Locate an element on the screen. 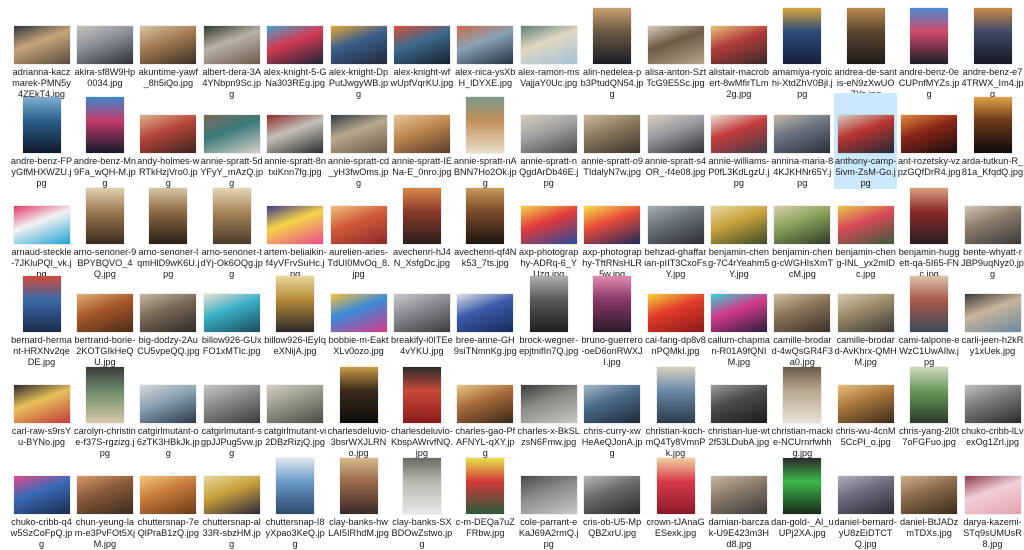 Image resolution: width=1024 pixels, height=550 pixels. file-item: carli-jeen-h2kRy1xUek.jpg is located at coordinates (992, 314).